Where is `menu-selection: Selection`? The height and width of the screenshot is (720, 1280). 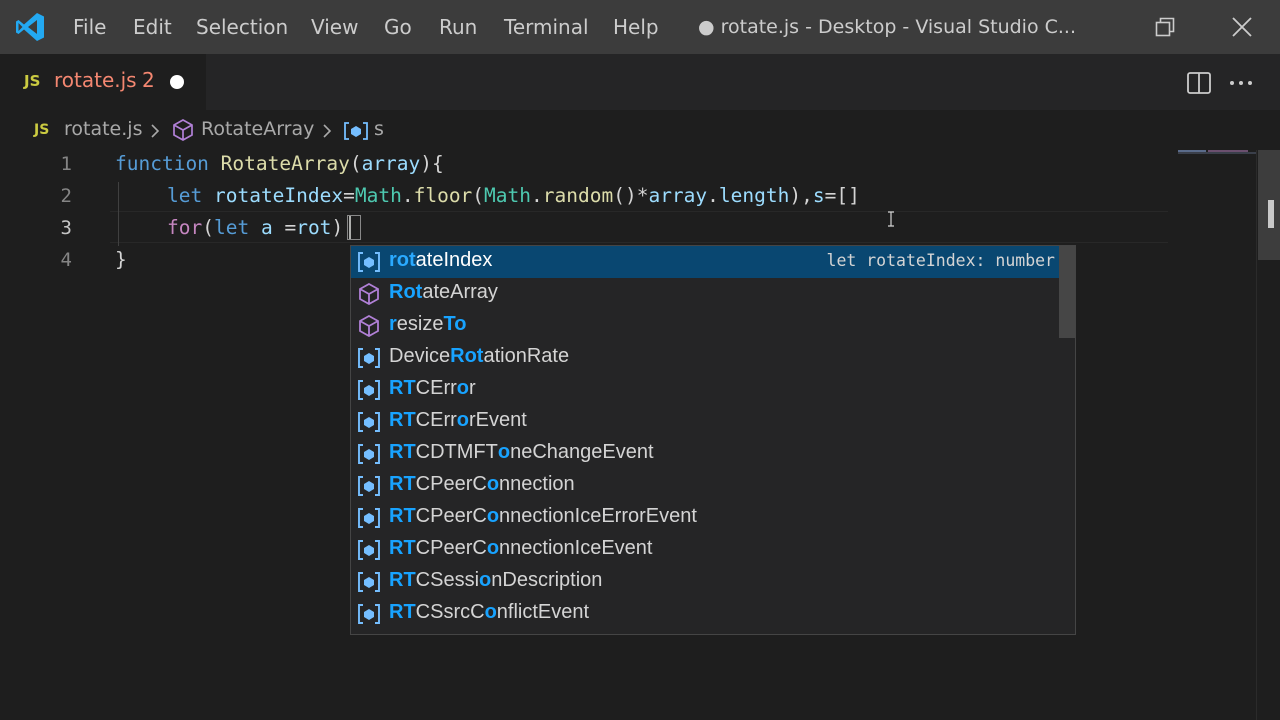
menu-selection: Selection is located at coordinates (242, 27).